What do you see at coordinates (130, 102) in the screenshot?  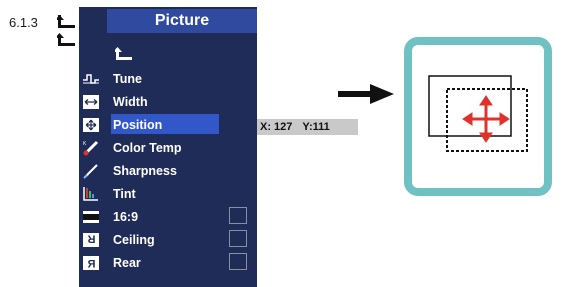 I see `menu-item-label: Width` at bounding box center [130, 102].